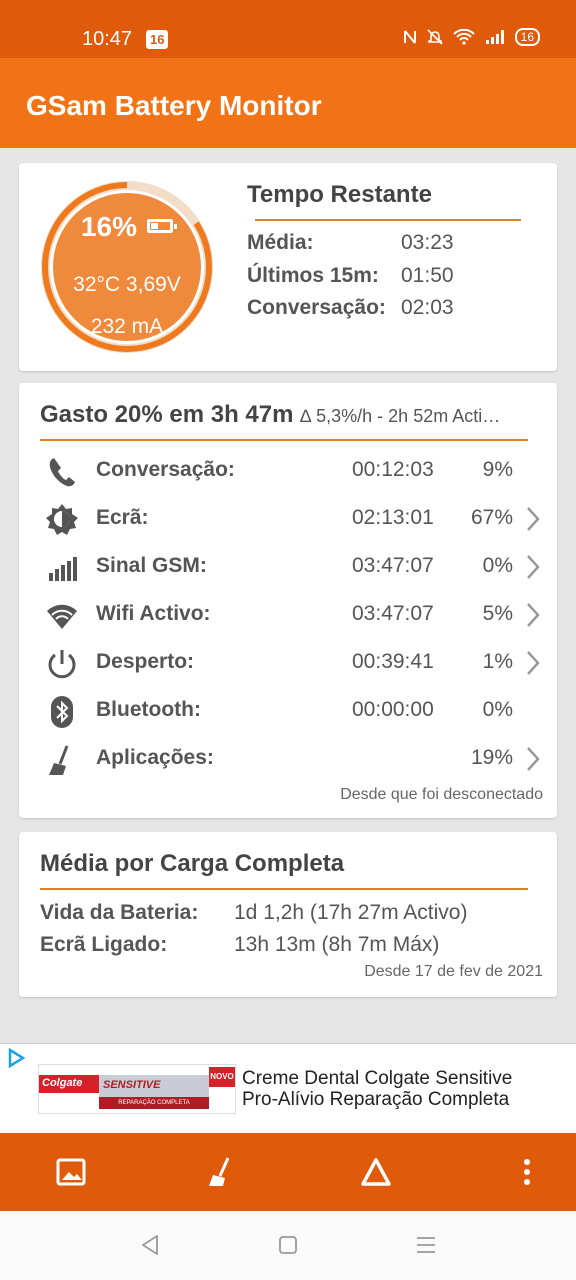 This screenshot has width=576, height=1280. What do you see at coordinates (288, 663) in the screenshot?
I see `usage-row-awake: Desperto: 00:39:41 1%` at bounding box center [288, 663].